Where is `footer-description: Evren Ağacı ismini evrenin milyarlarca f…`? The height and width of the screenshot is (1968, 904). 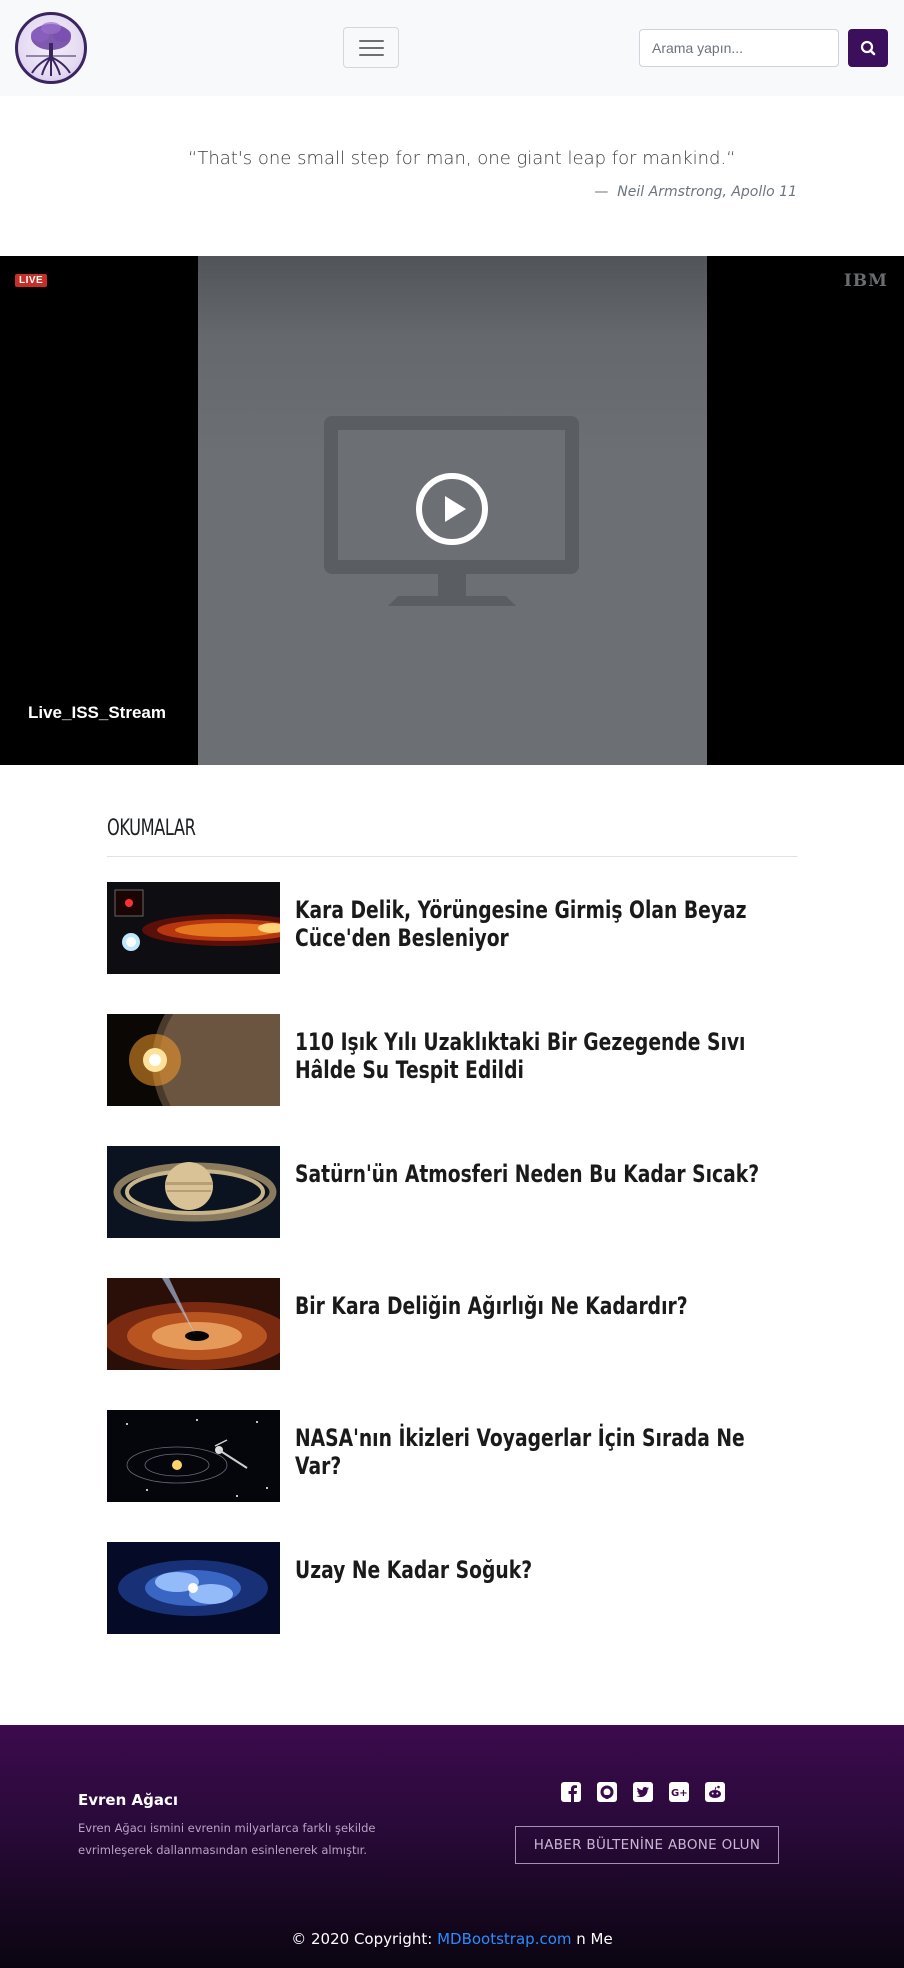 footer-description: Evren Ağacı ismini evrenin milyarlarca f… is located at coordinates (227, 1839).